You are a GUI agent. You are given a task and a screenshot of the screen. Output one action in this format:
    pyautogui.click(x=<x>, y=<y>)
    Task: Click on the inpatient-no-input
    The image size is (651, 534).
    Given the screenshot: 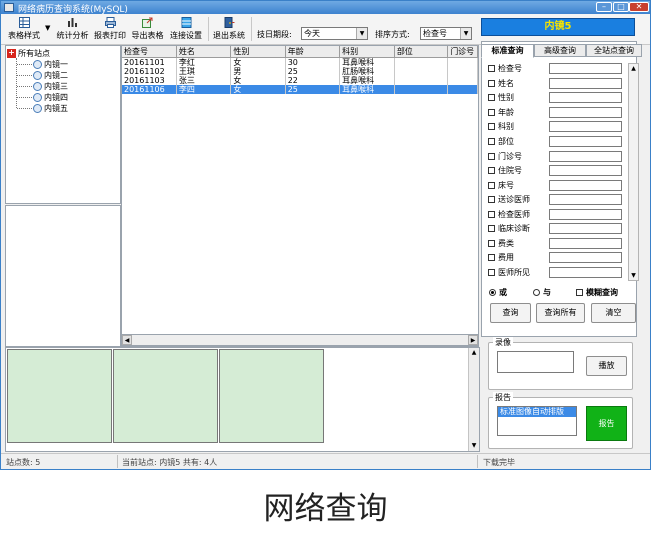 What is the action you would take?
    pyautogui.click(x=585, y=170)
    